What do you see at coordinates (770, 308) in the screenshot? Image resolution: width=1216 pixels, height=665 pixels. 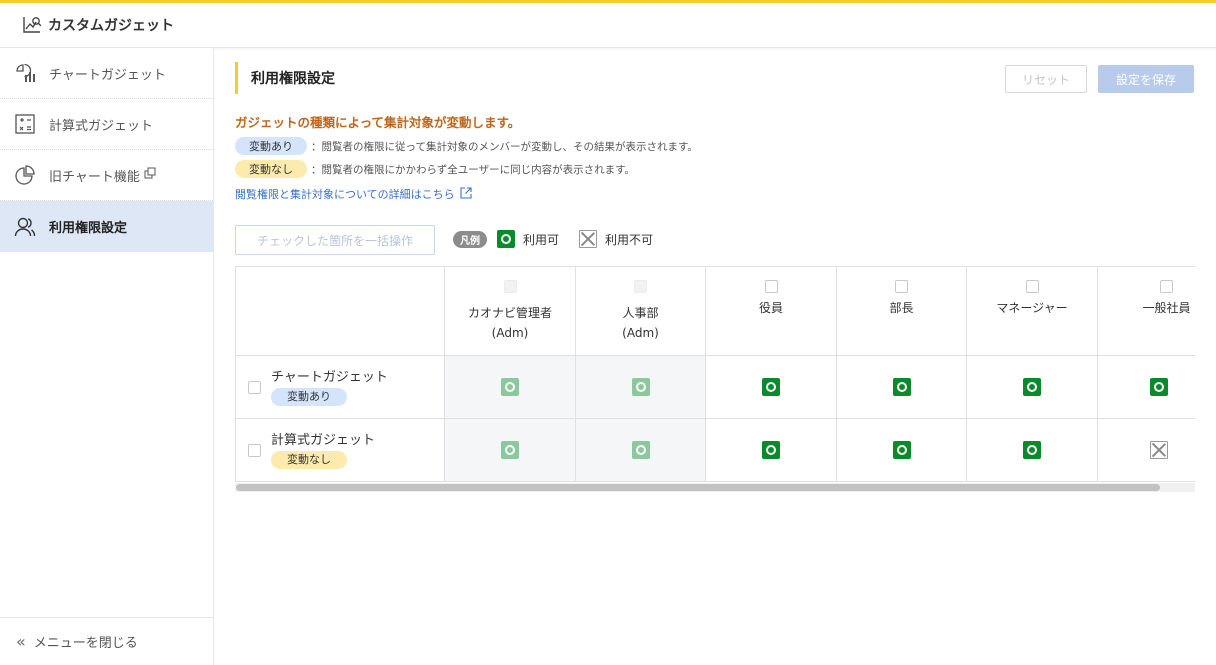 I see `column-name: 役員` at bounding box center [770, 308].